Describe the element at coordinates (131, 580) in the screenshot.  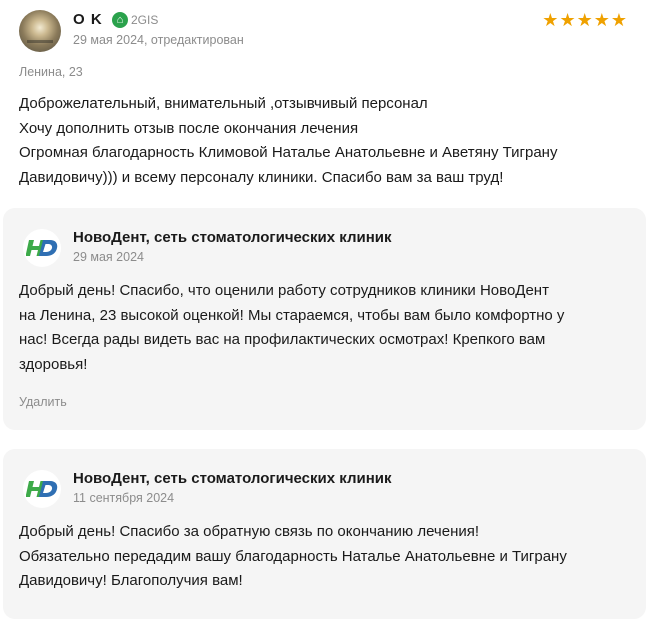
I see `reply-text-line: Давидовичу! Благополучия вам!` at that location.